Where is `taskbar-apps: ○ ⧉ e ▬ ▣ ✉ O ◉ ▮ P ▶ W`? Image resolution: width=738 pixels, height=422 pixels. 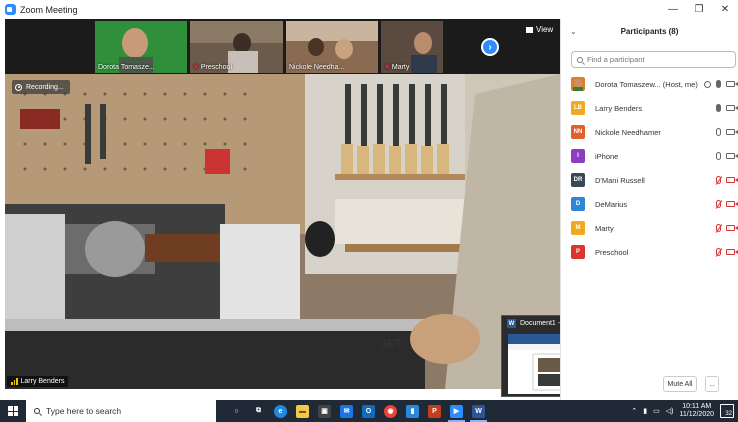 taskbar-apps: ○ ⧉ e ▬ ▣ ✉ O ◉ ▮ P ▶ W is located at coordinates (358, 413).